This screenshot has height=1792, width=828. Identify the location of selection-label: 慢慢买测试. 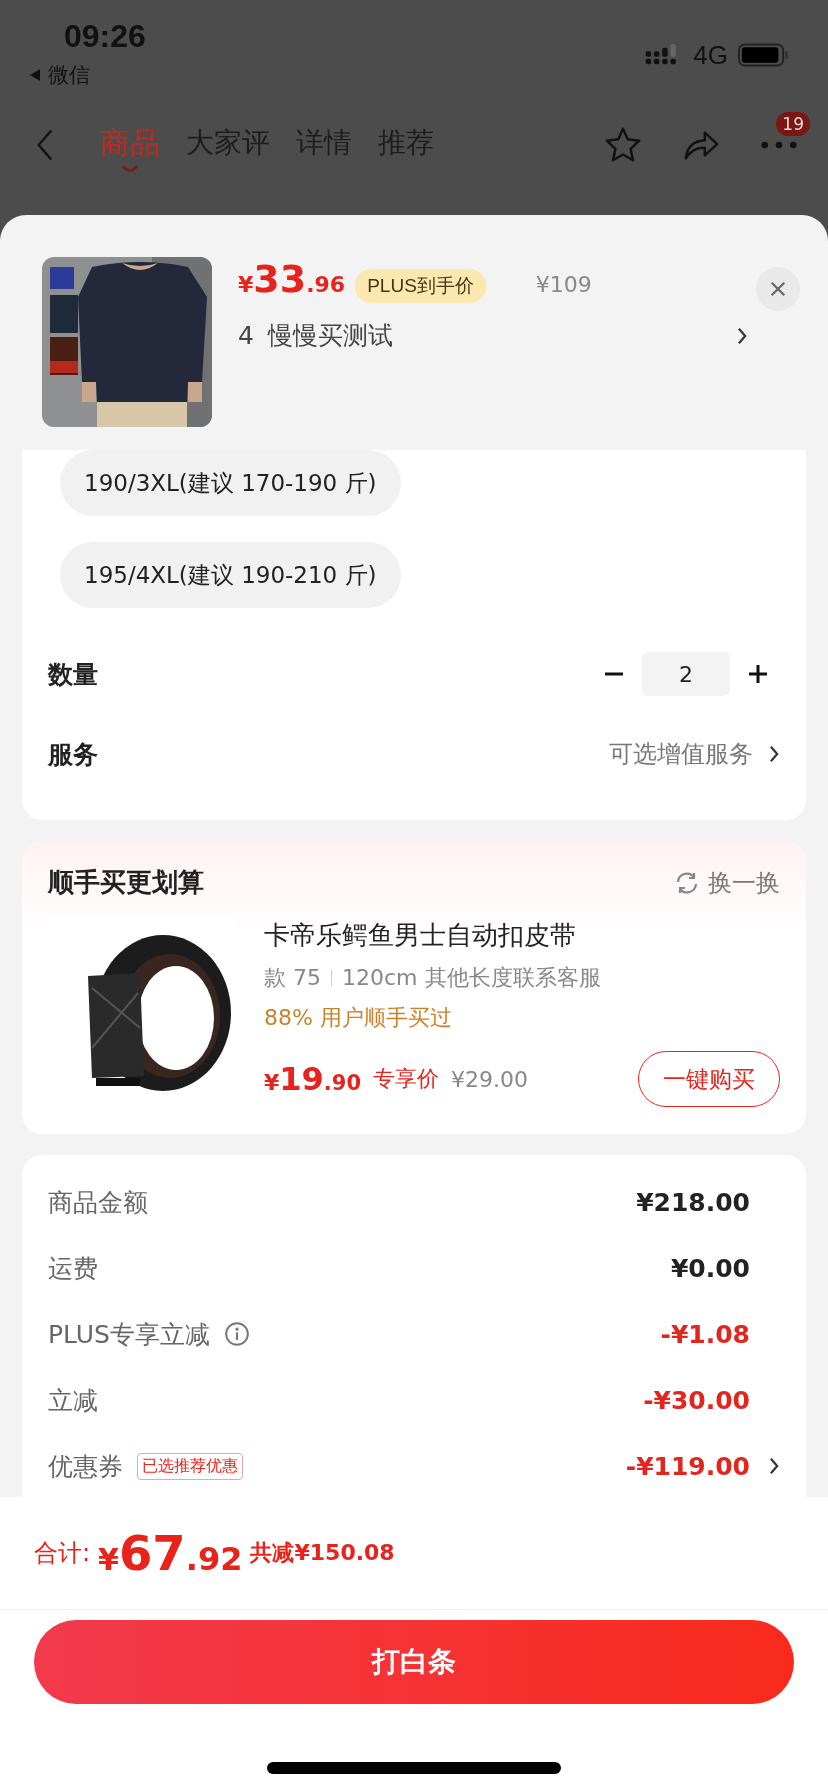
(330, 336).